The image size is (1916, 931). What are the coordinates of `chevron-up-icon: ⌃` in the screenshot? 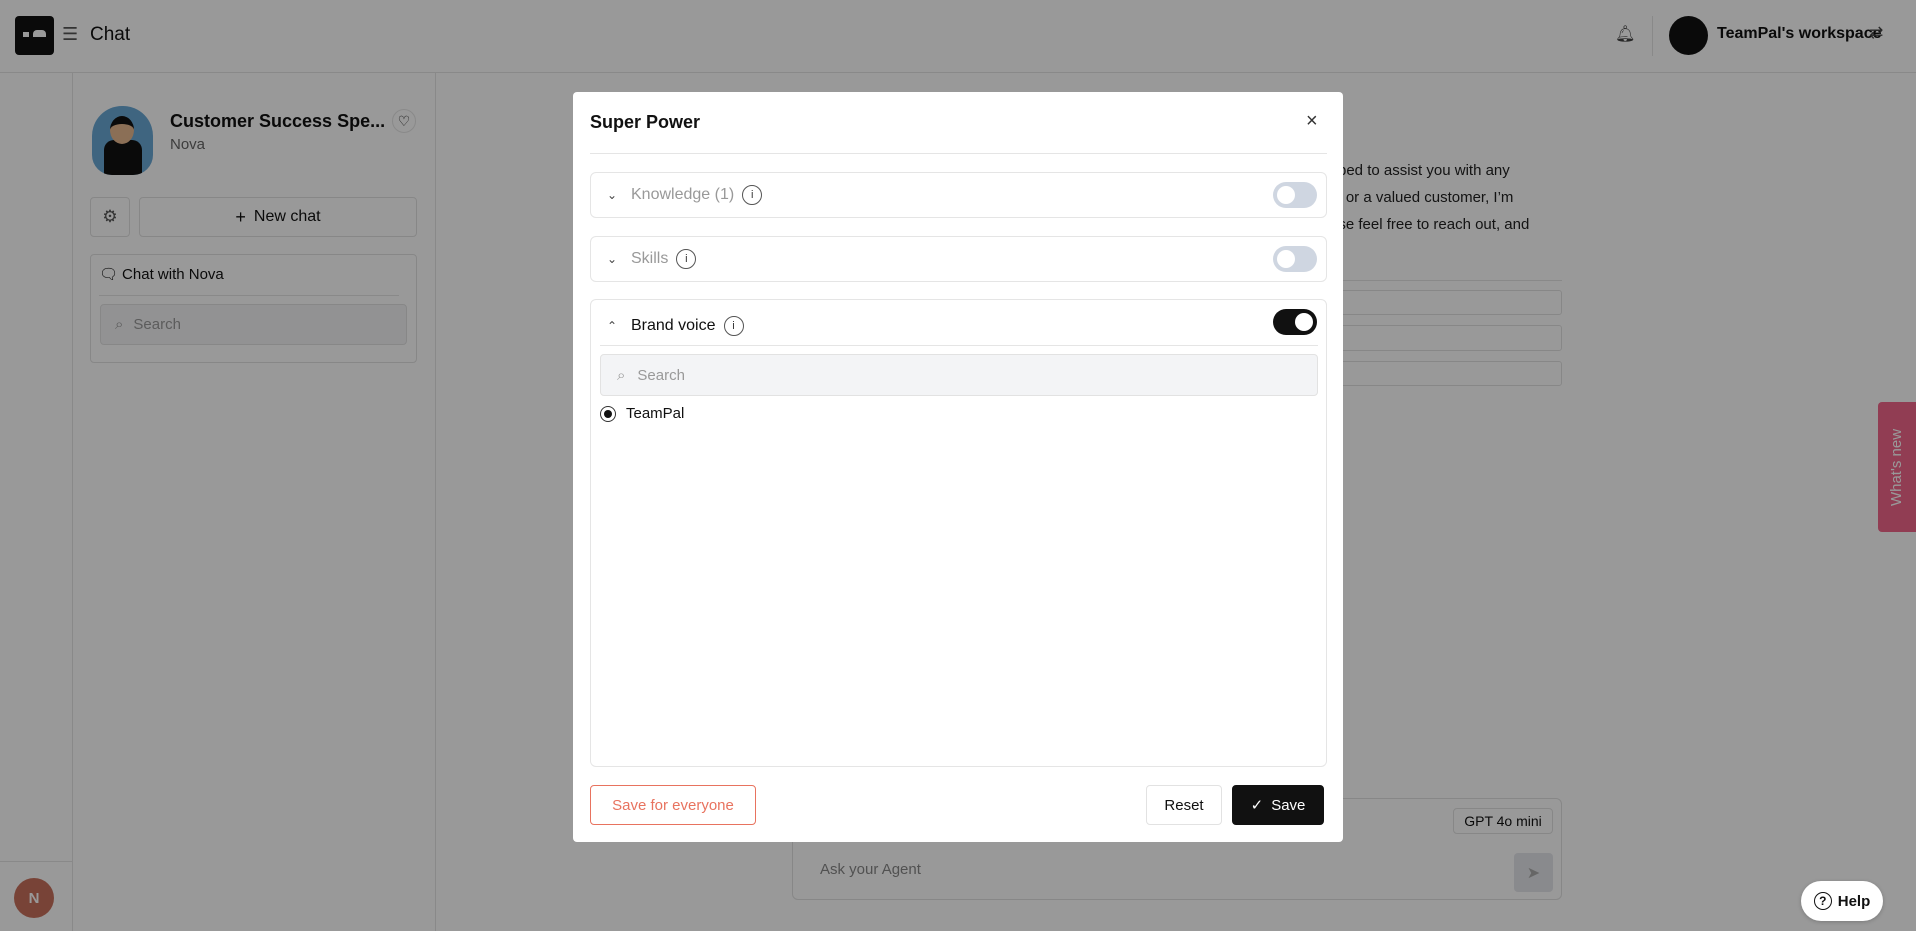 It's located at (614, 326).